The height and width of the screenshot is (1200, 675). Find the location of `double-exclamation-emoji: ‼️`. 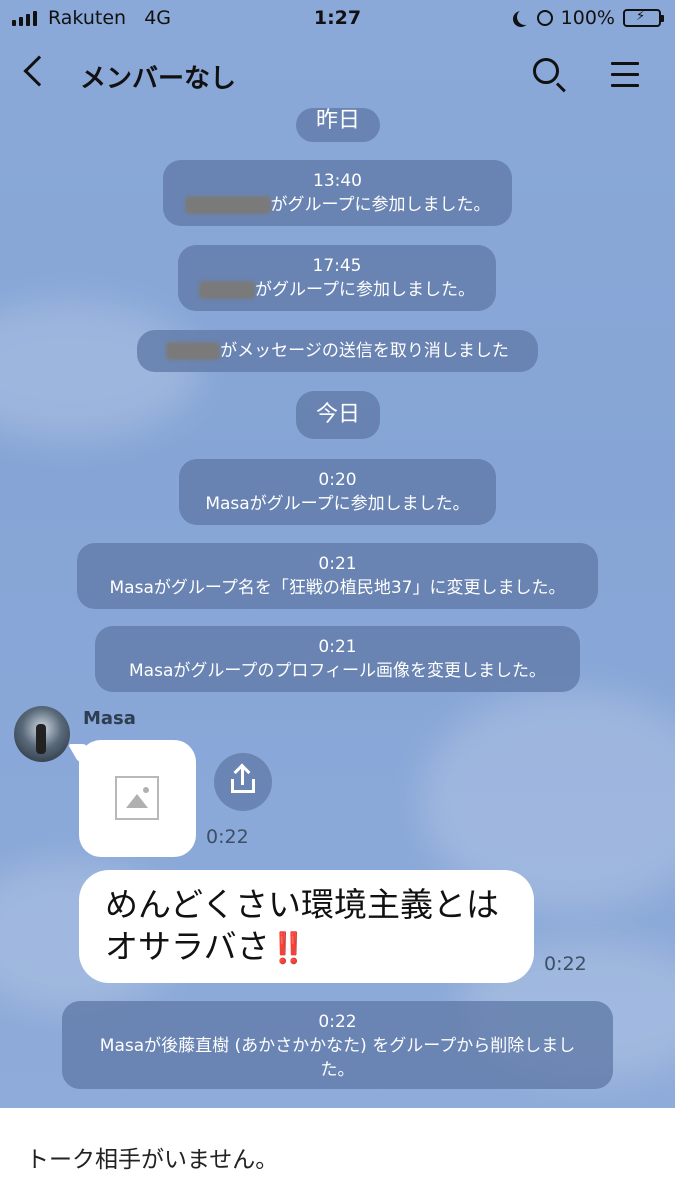

double-exclamation-emoji: ‼️ is located at coordinates (288, 948).